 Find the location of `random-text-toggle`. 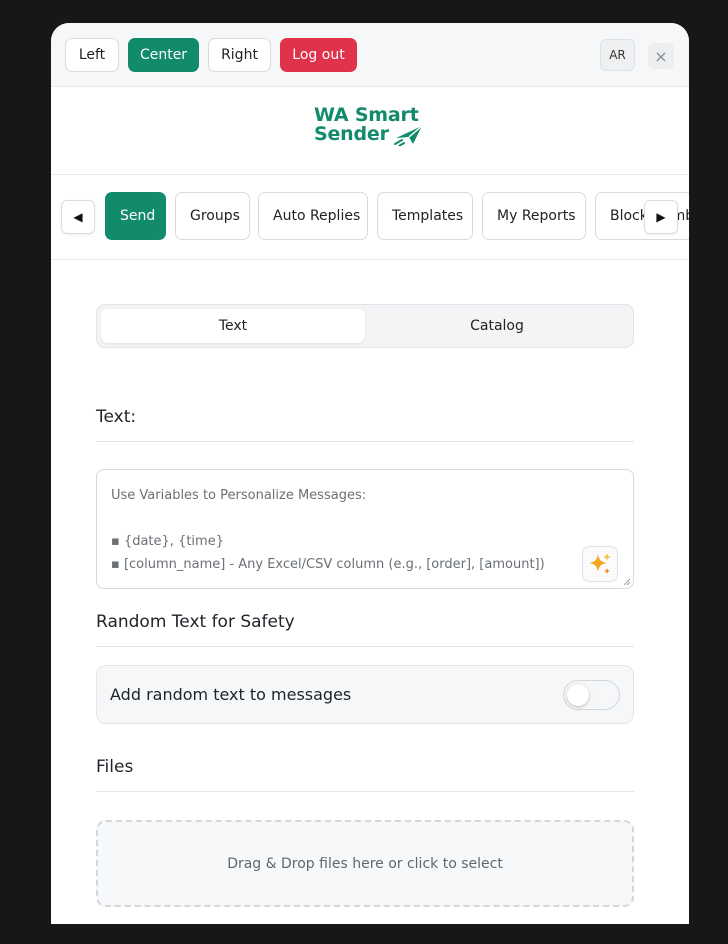

random-text-toggle is located at coordinates (591, 695).